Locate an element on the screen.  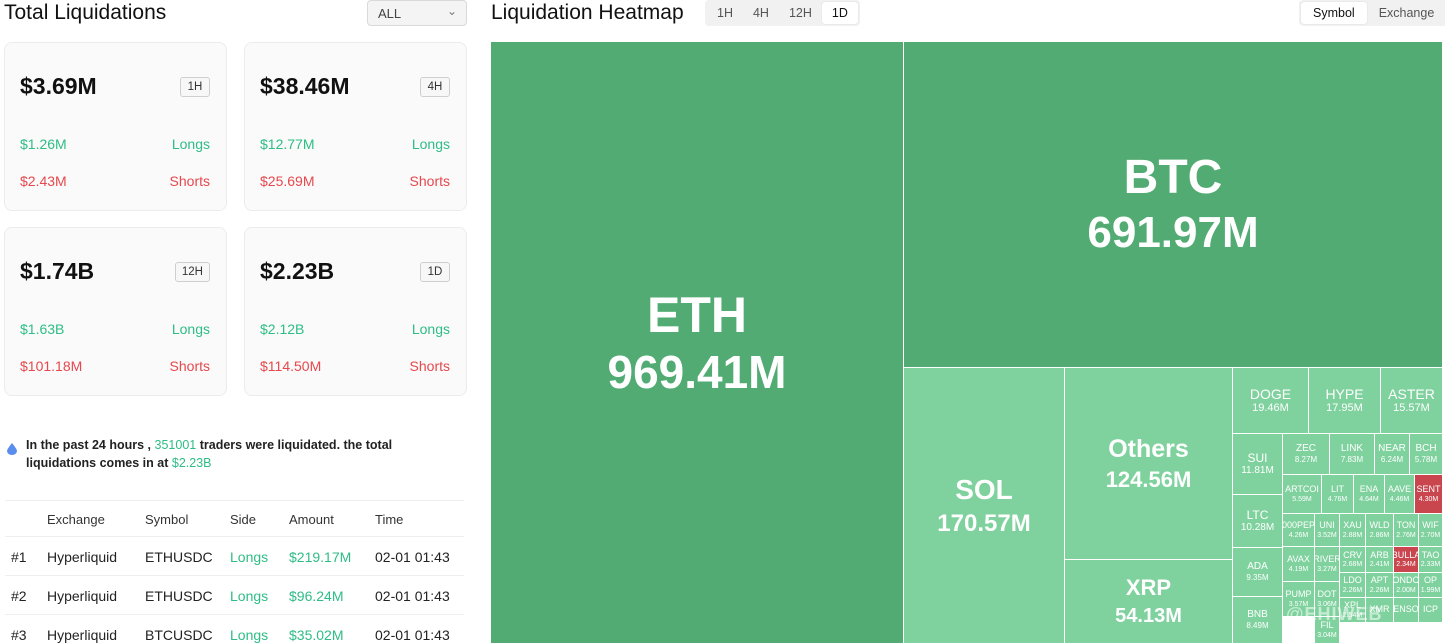
heatmap-tile-lit: LIT 4.76M is located at coordinates (1337, 494).